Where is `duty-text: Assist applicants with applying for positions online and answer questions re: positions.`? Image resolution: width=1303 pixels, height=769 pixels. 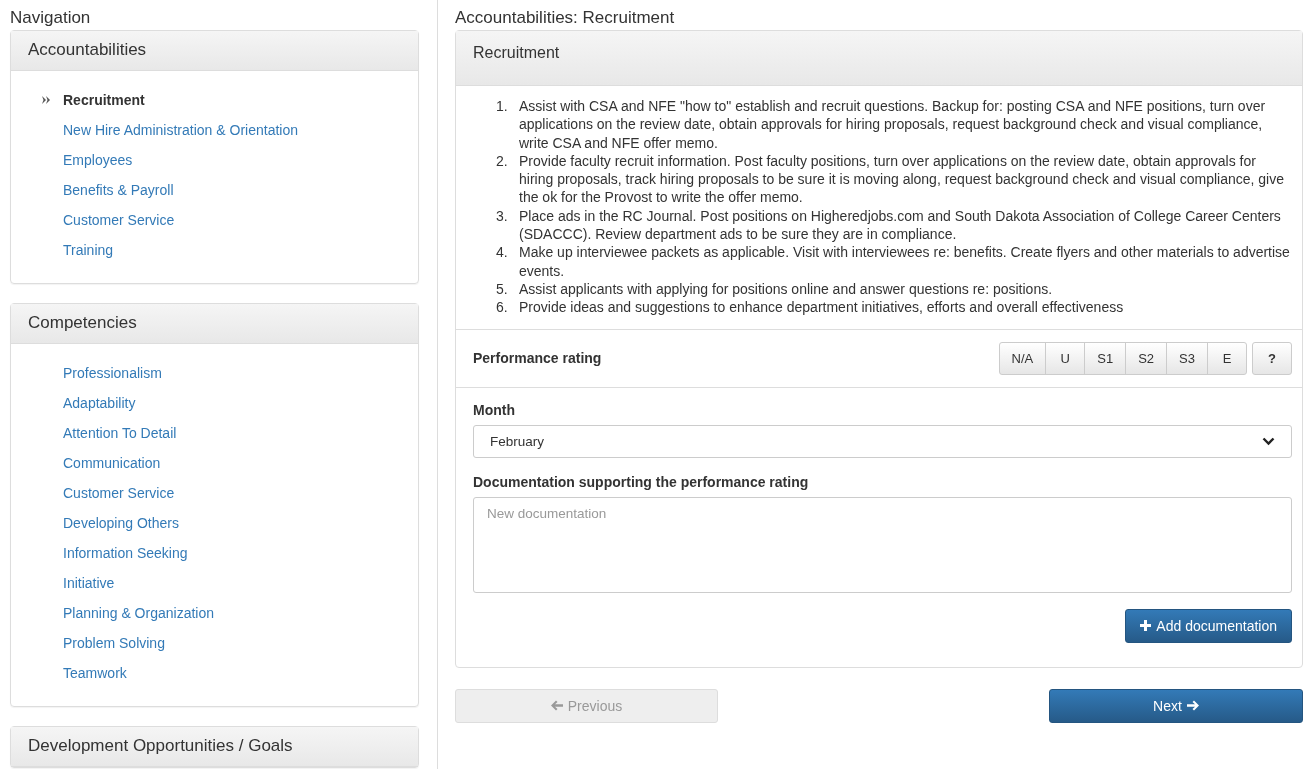
duty-text: Assist applicants with applying for positions online and answer questions re: positions. is located at coordinates (786, 289).